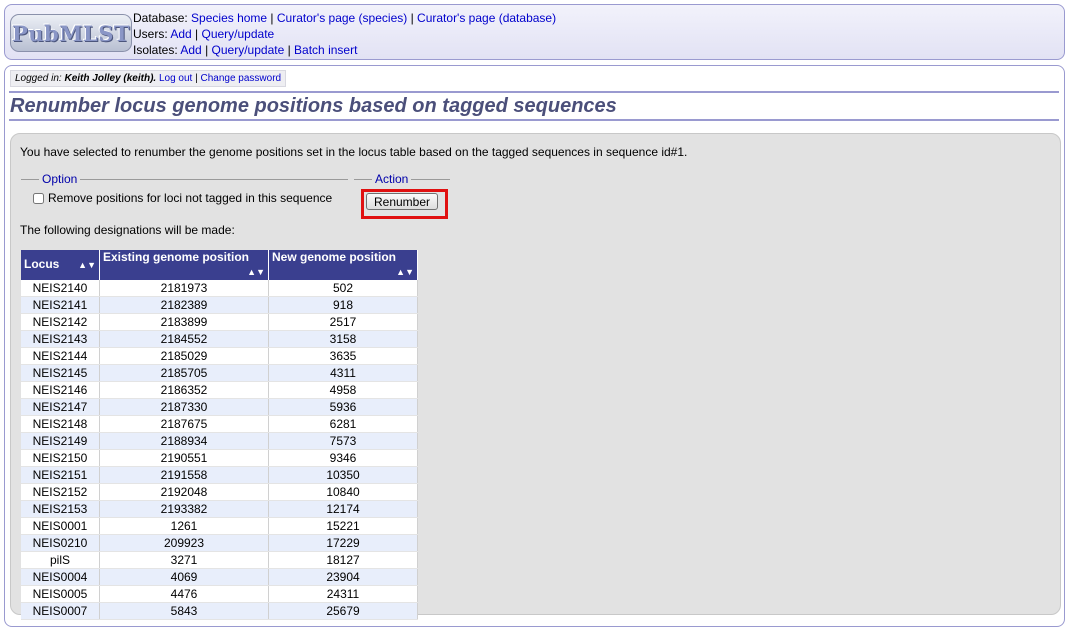 Image resolution: width=1069 pixels, height=627 pixels. What do you see at coordinates (184, 509) in the screenshot?
I see `cell-existing-position: 2193382` at bounding box center [184, 509].